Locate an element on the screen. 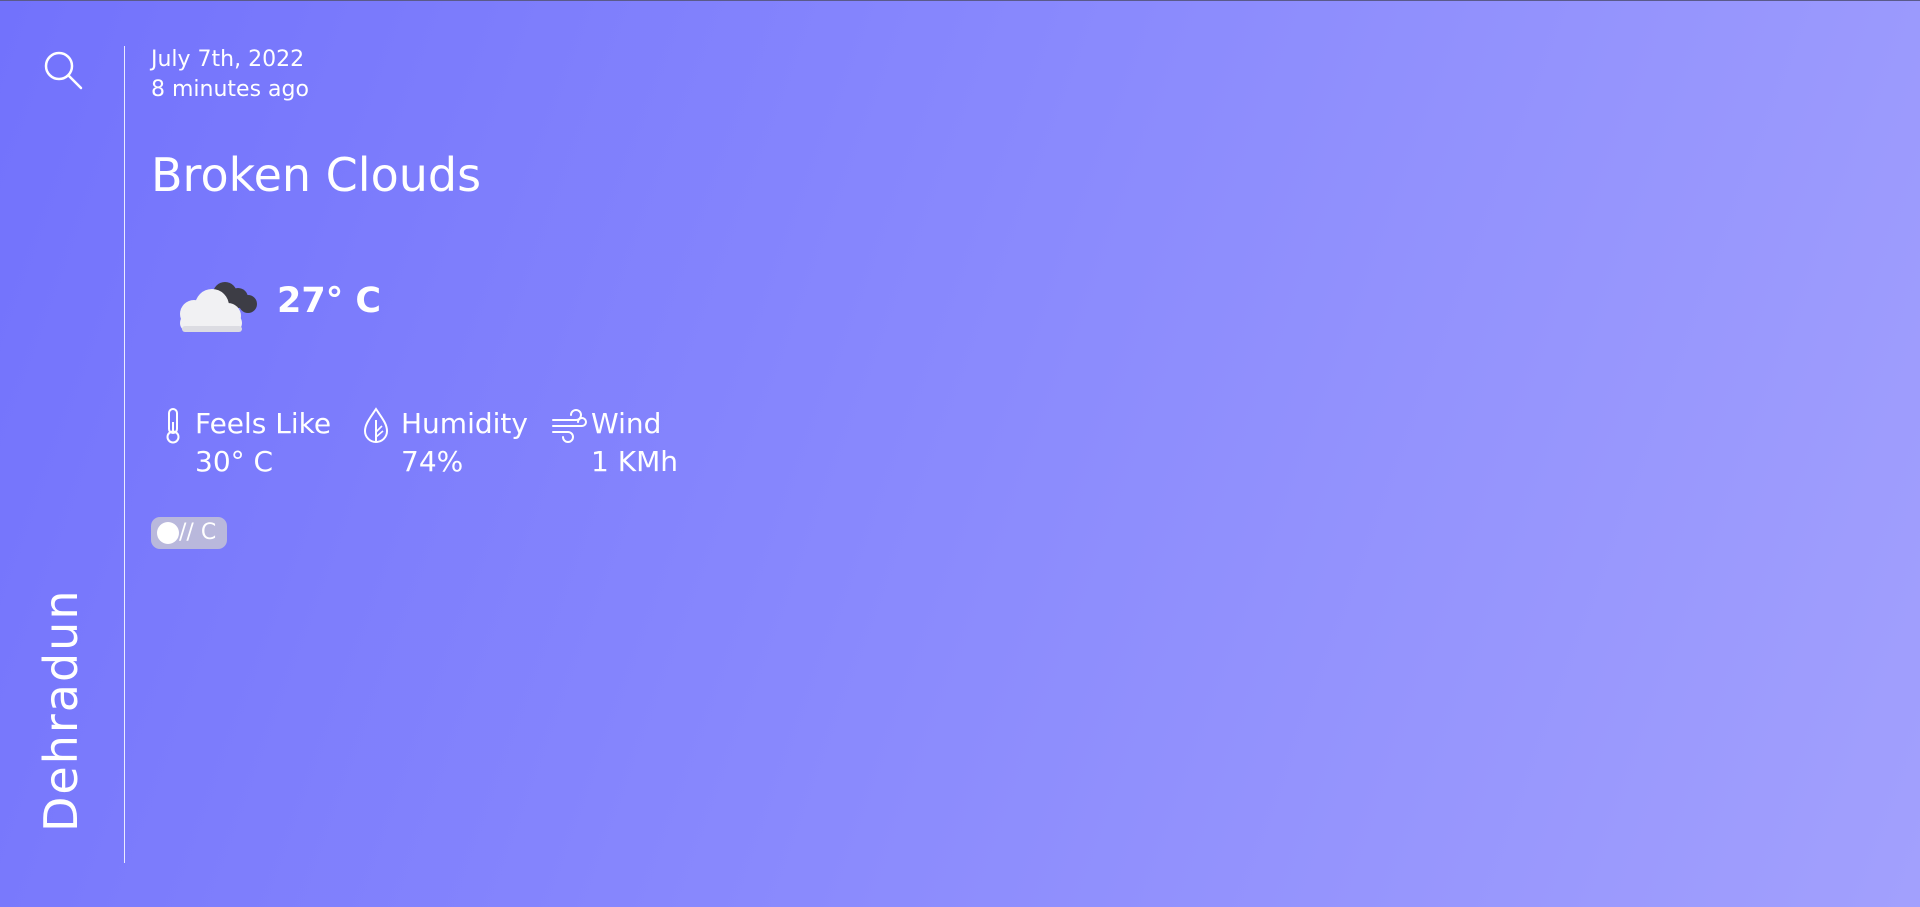  unit-toggle-label: // C is located at coordinates (198, 532).